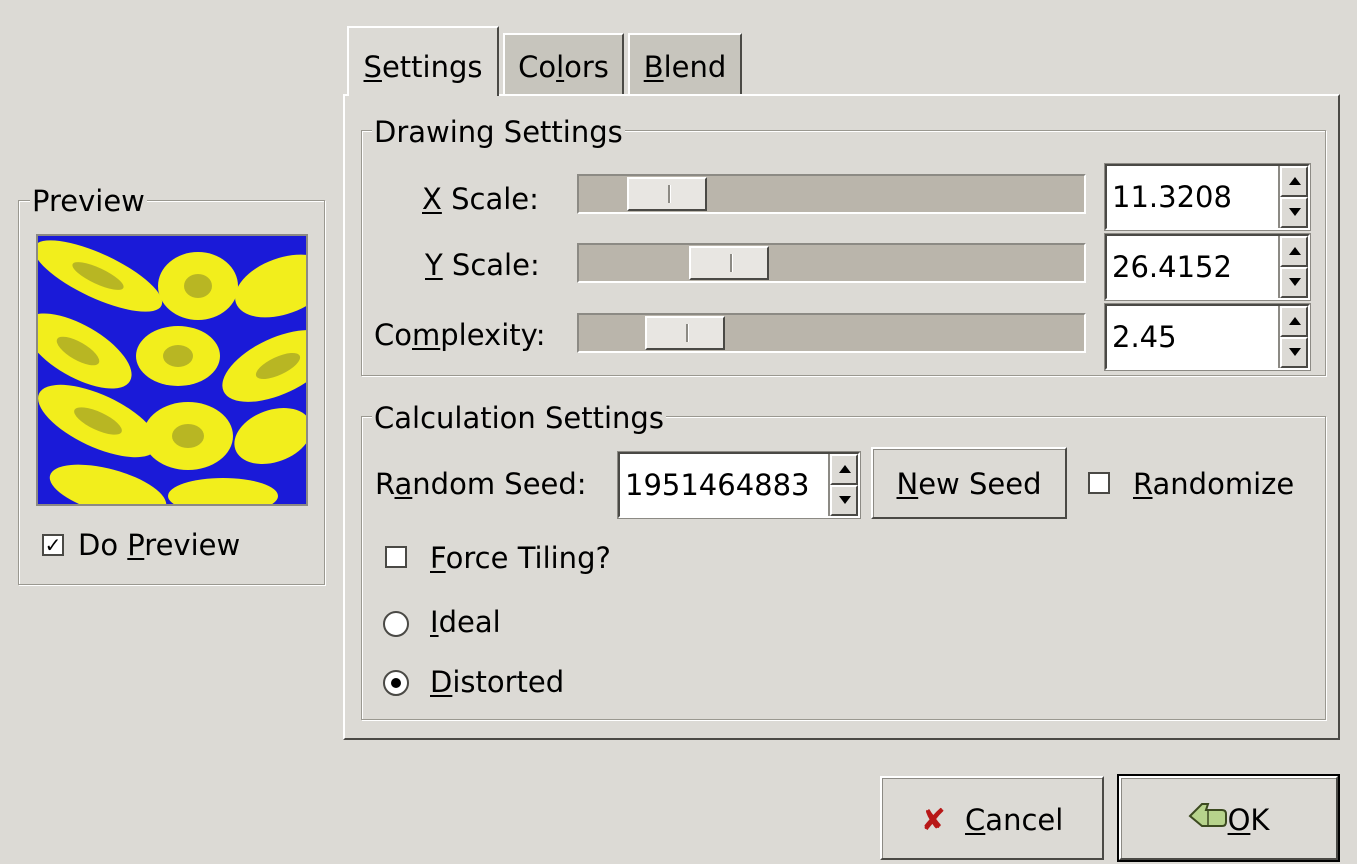  What do you see at coordinates (520, 558) in the screenshot?
I see `force-tiling-label: Force Tiling?` at bounding box center [520, 558].